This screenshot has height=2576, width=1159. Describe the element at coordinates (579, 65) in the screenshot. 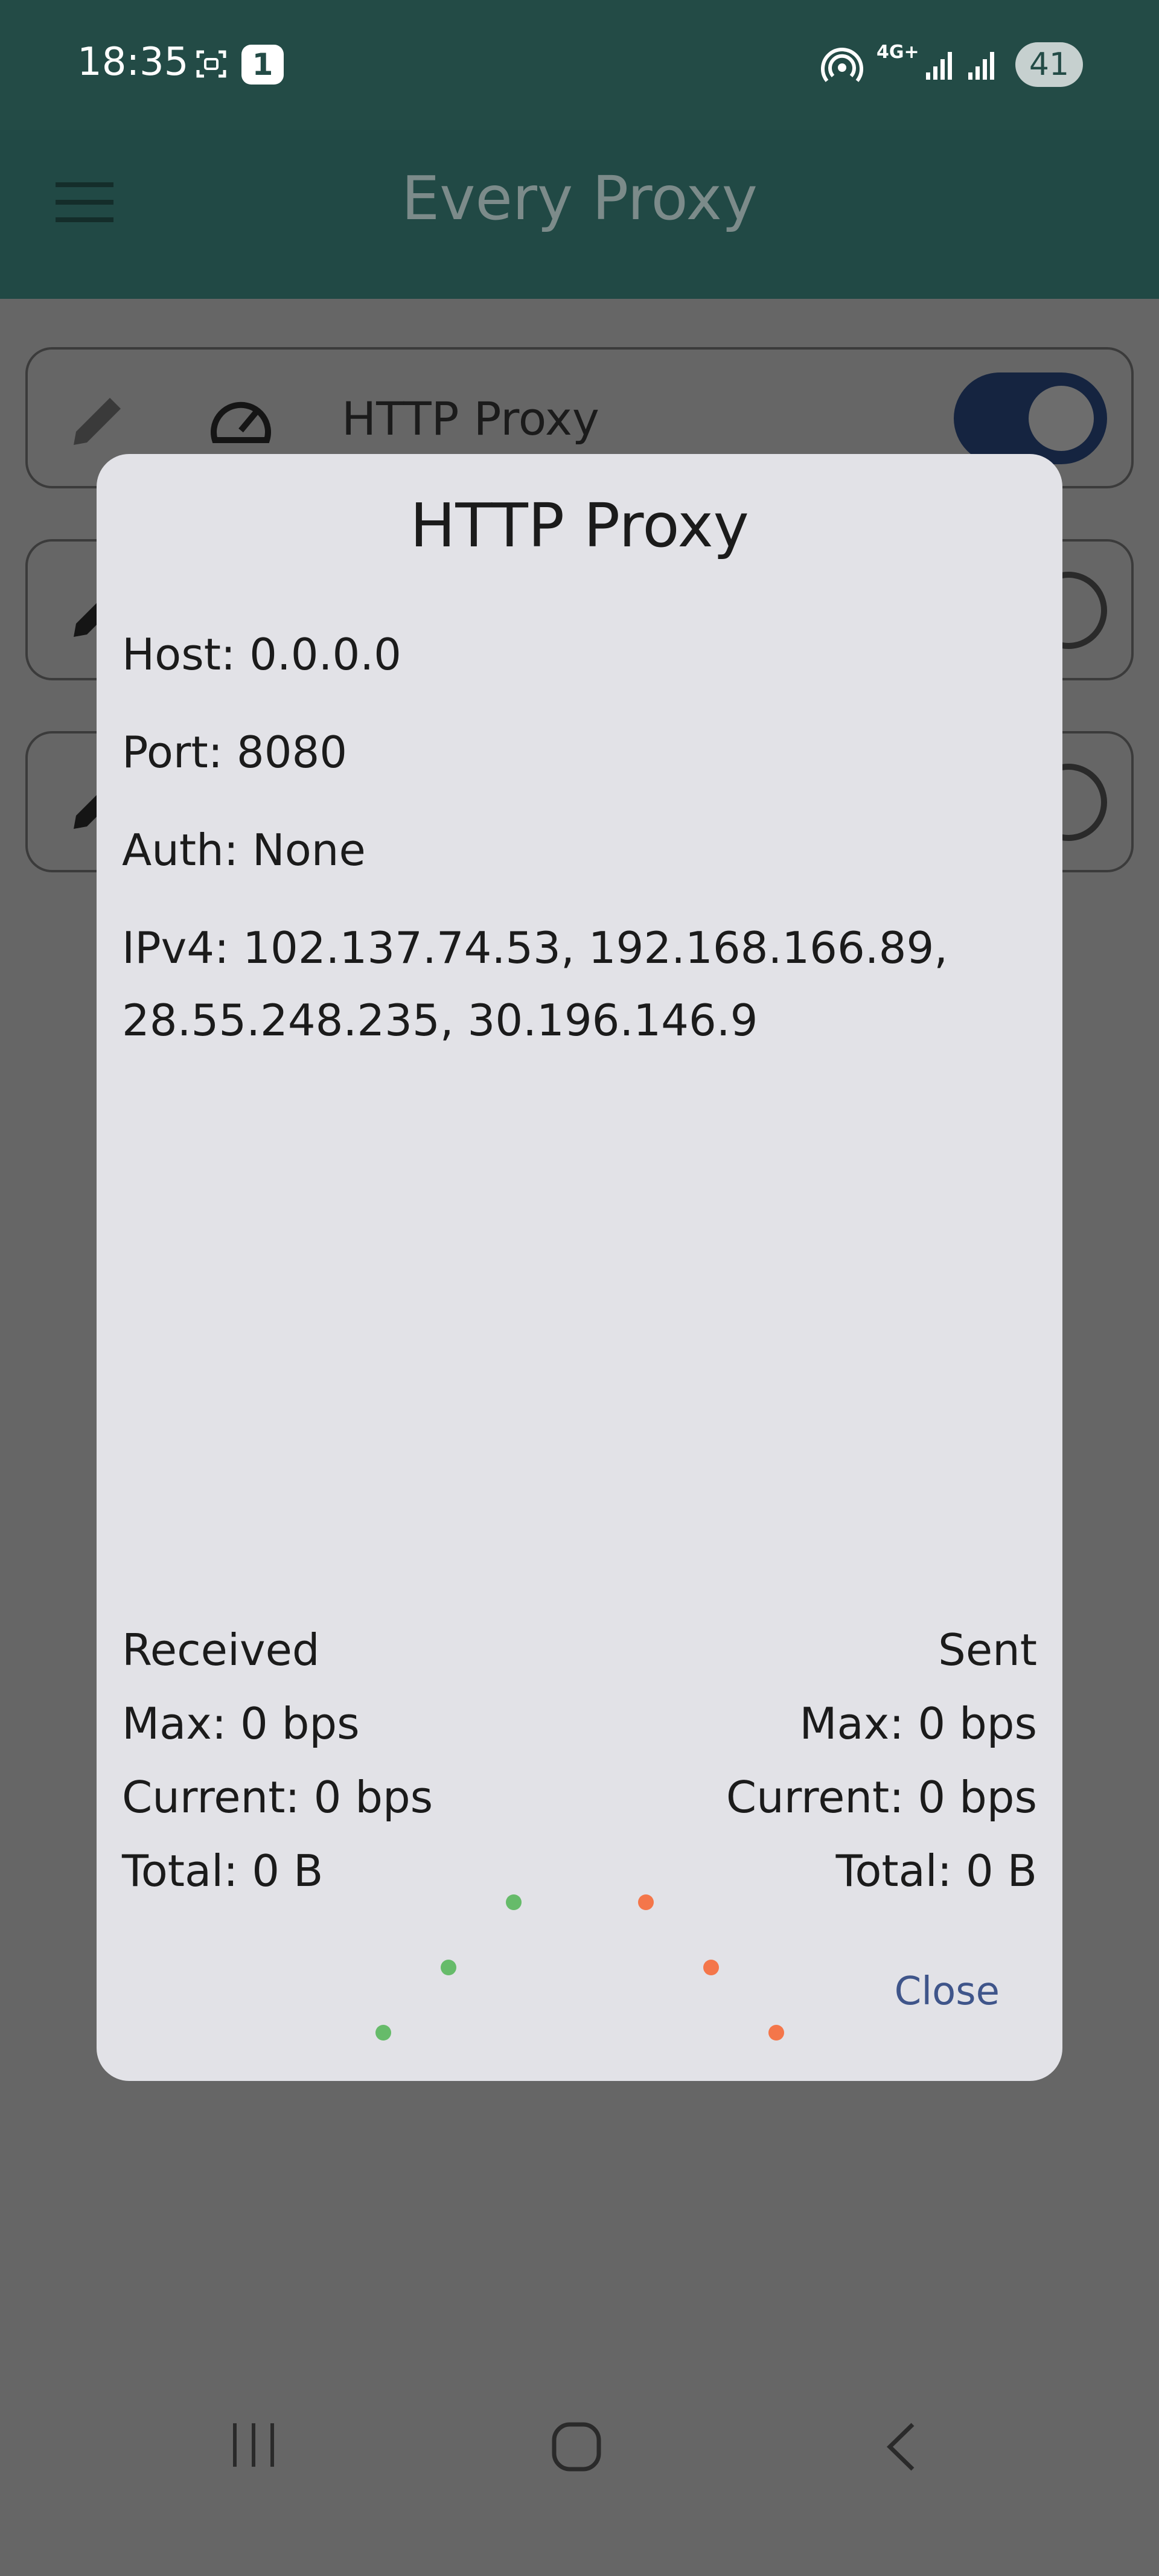

I see `status-bar: 18:35 1 4G+ 41` at that location.